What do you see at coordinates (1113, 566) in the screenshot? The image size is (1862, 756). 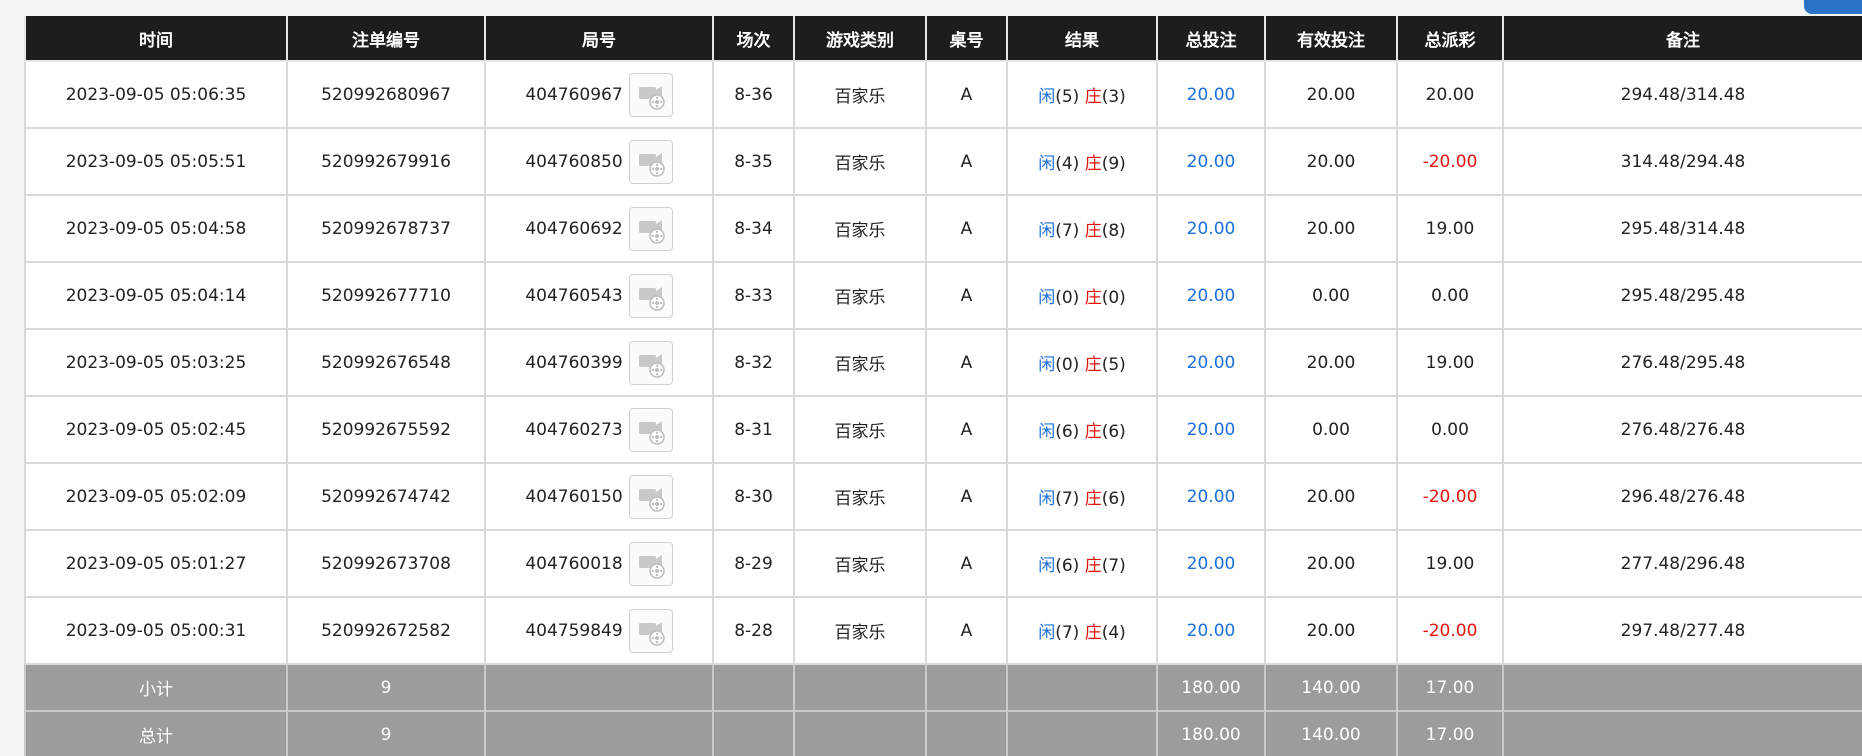 I see `result-banker-points: (7)` at bounding box center [1113, 566].